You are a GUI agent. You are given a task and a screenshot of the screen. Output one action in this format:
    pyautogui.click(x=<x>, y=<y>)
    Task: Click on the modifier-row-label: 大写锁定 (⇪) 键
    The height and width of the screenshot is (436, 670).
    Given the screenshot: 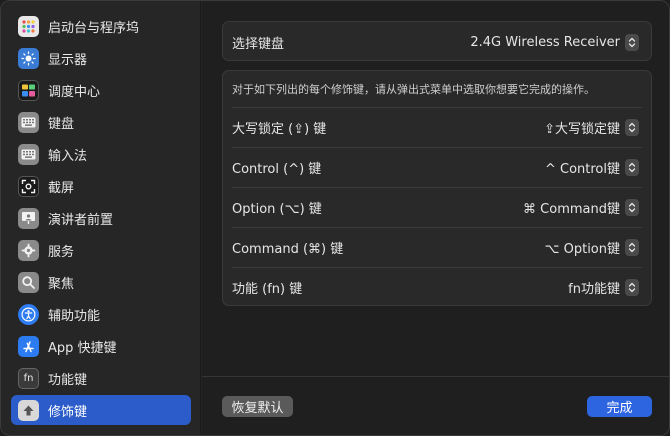 What is the action you would take?
    pyautogui.click(x=279, y=129)
    